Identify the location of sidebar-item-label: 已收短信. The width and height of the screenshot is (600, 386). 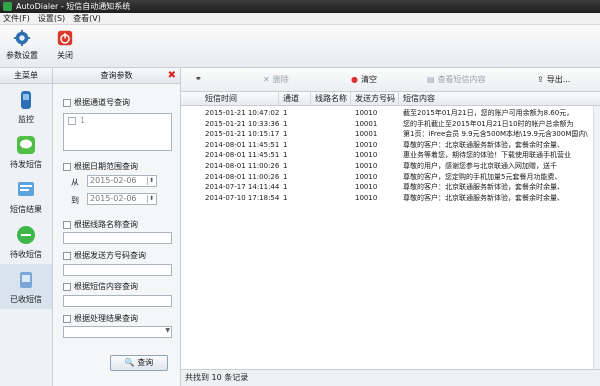
(26, 299).